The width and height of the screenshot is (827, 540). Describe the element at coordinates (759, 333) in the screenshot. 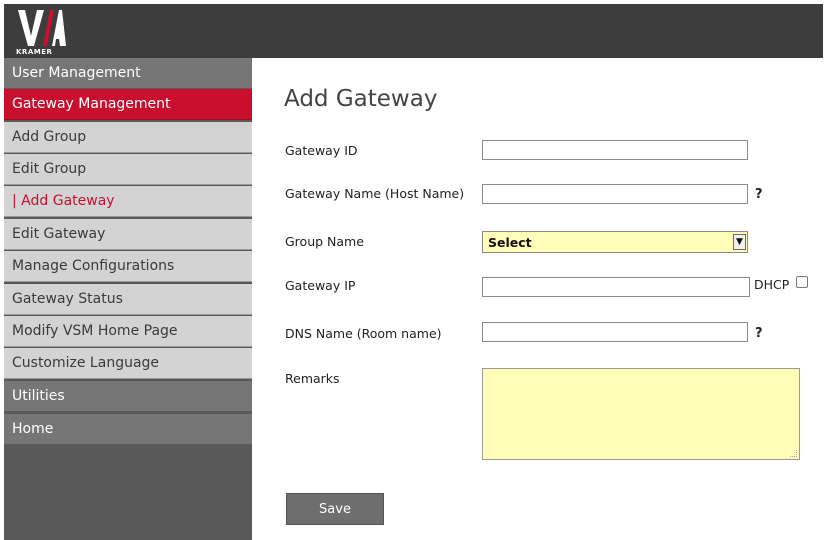

I see `dns-name-help-icon: ?` at that location.